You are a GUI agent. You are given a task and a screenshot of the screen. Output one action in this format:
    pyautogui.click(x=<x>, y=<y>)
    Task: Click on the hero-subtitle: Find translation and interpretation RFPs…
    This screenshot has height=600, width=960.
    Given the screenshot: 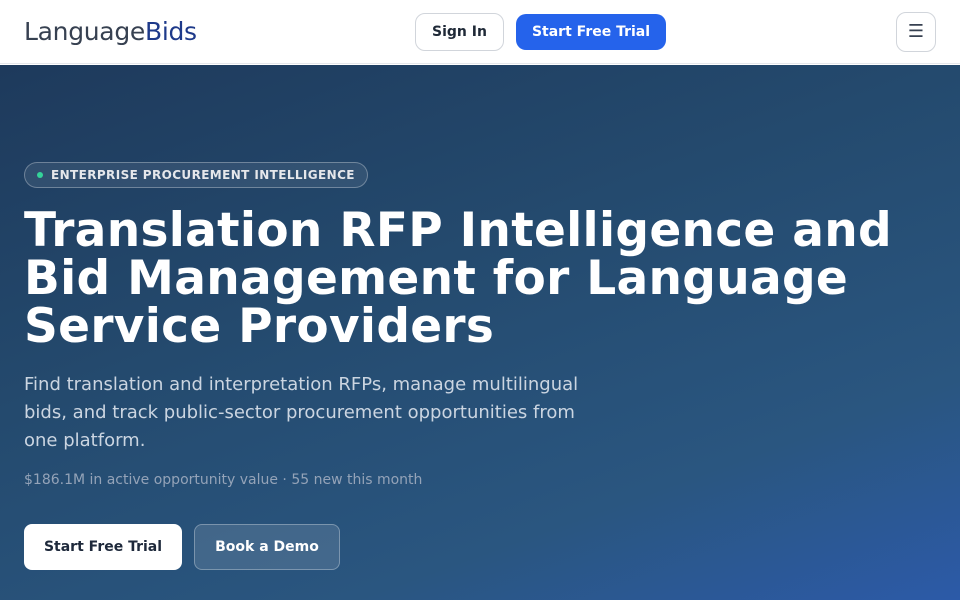 What is the action you would take?
    pyautogui.click(x=301, y=412)
    